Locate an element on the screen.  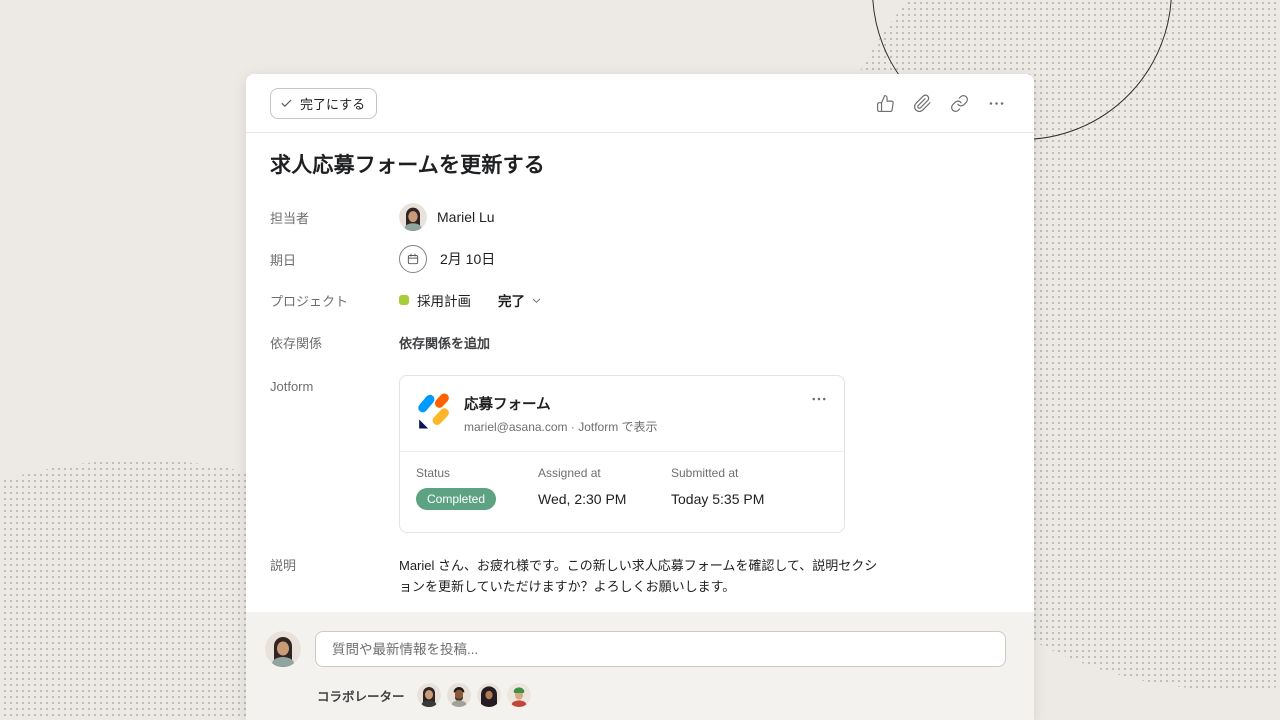
like-button is located at coordinates (885, 103).